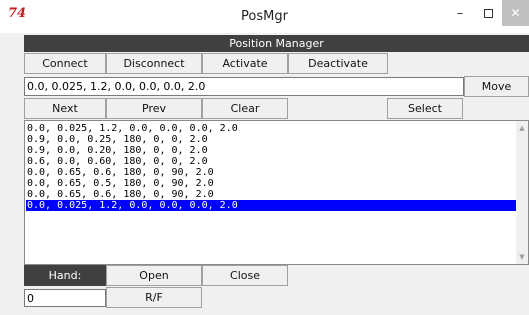  What do you see at coordinates (496, 86) in the screenshot?
I see `move-button: Move` at bounding box center [496, 86].